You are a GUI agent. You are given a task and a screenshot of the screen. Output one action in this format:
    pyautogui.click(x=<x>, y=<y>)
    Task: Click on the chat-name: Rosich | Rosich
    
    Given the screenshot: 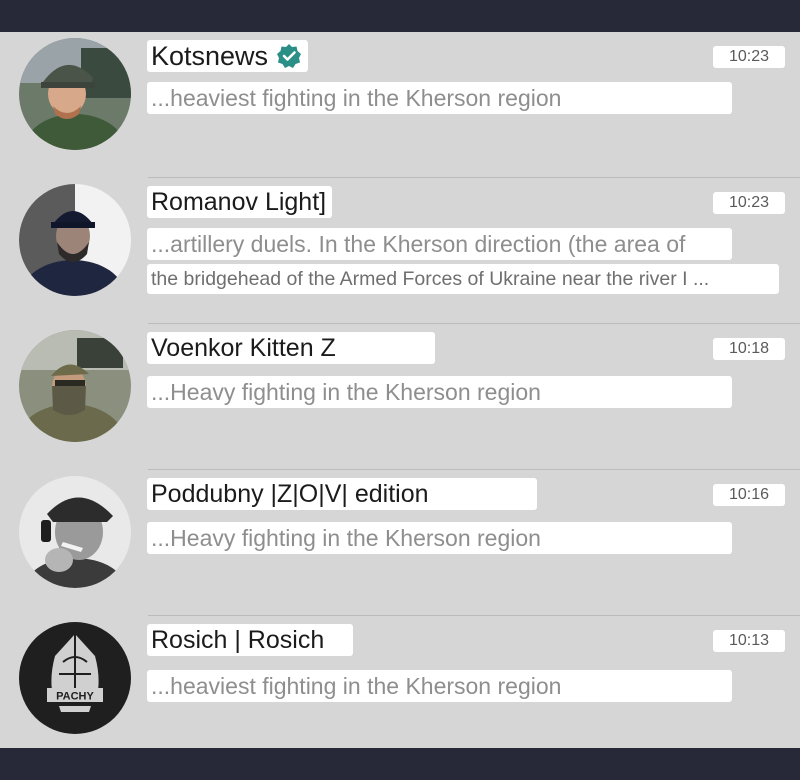 What is the action you would take?
    pyautogui.click(x=250, y=640)
    